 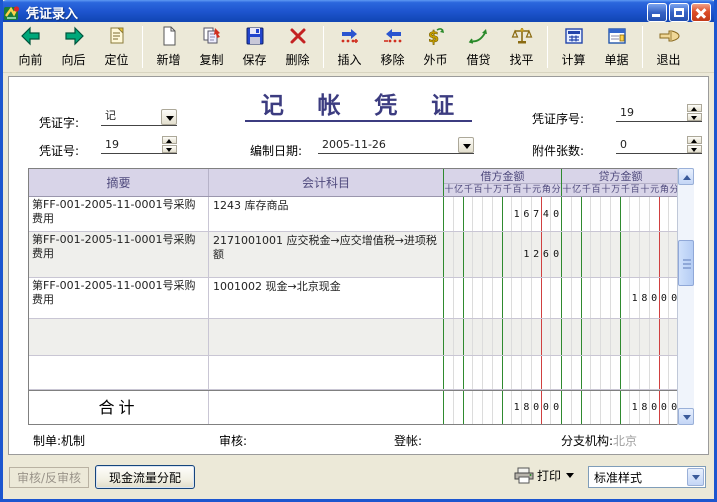 What do you see at coordinates (212, 38) in the screenshot?
I see `copy-icon` at bounding box center [212, 38].